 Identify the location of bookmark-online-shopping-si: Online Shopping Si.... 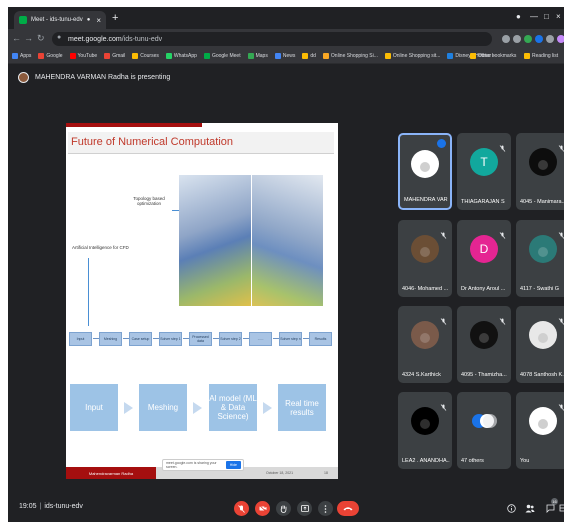
(350, 56).